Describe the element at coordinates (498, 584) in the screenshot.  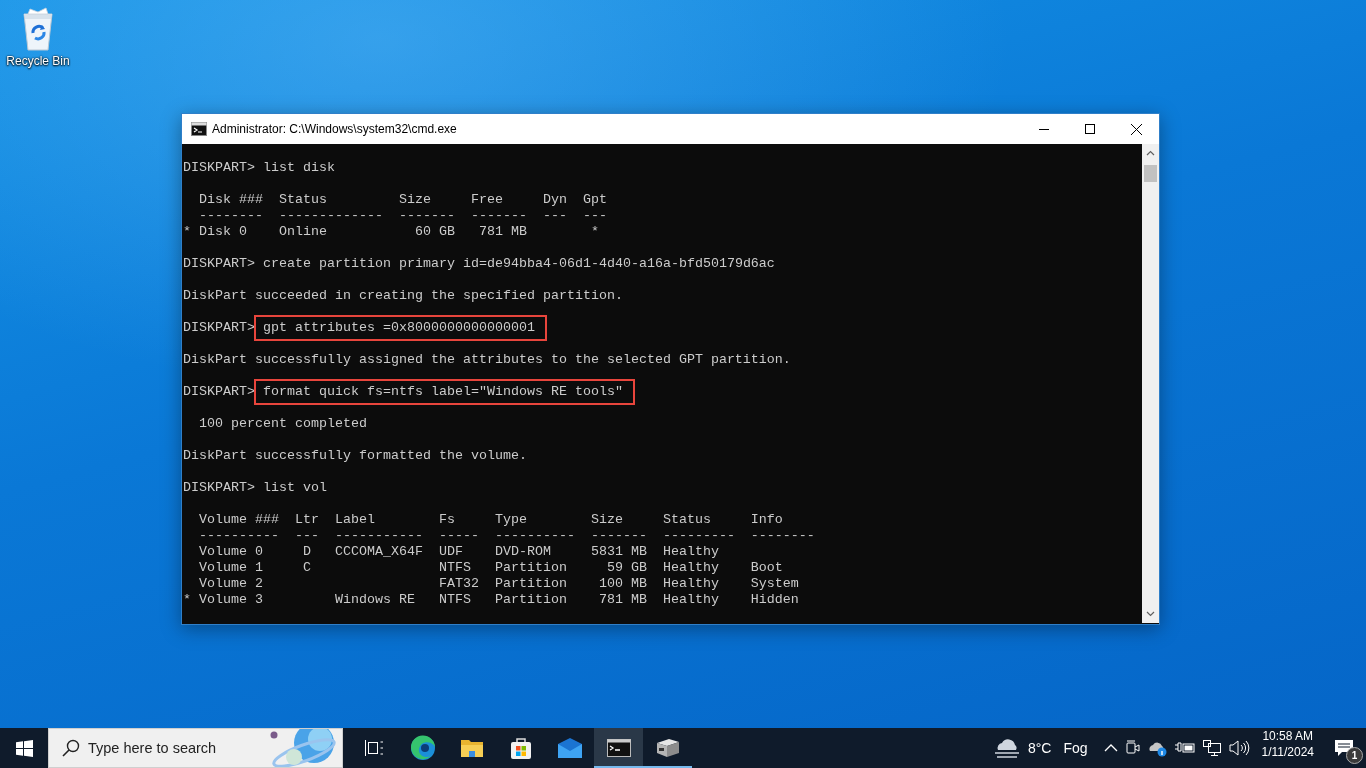
I see `console-line: Volume 2 FAT32 Partition 100 MB Healthy System` at that location.